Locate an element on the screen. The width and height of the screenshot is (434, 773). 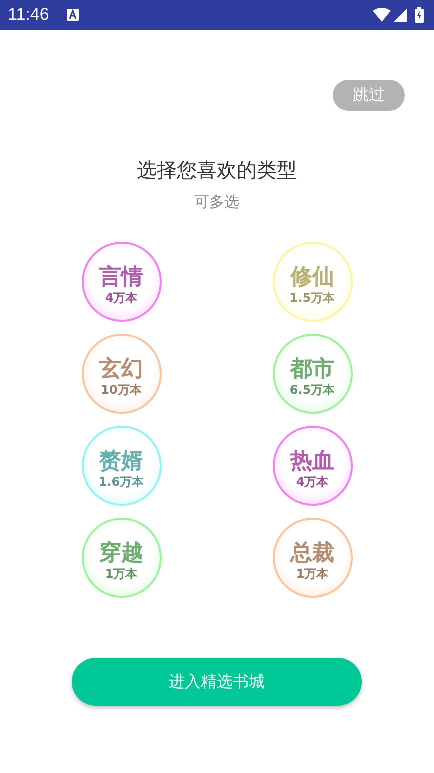
genre-bubble: 总裁 1万本 is located at coordinates (312, 558).